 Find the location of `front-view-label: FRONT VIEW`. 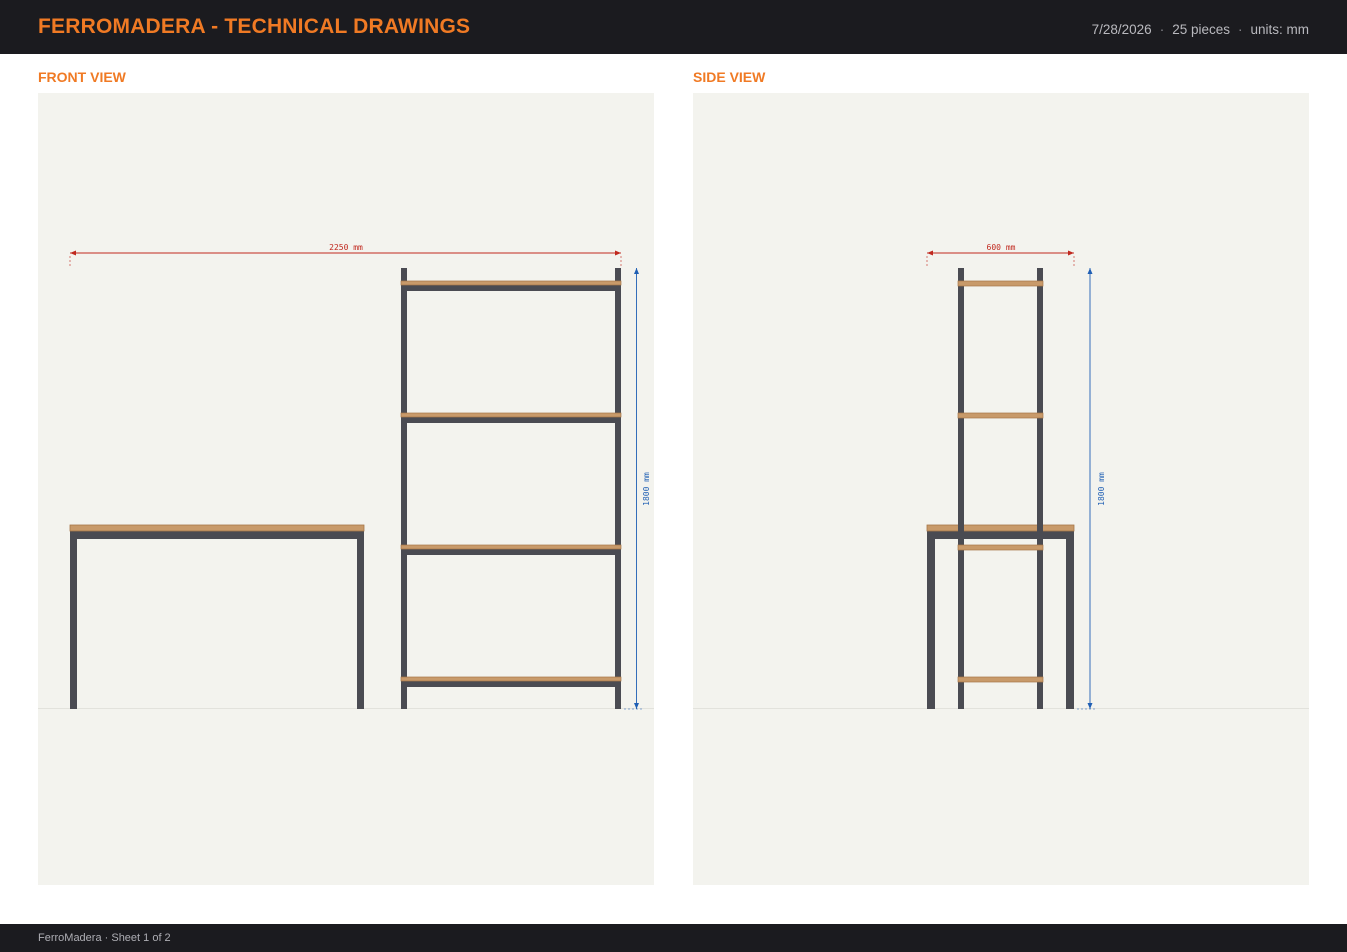

front-view-label: FRONT VIEW is located at coordinates (82, 77).